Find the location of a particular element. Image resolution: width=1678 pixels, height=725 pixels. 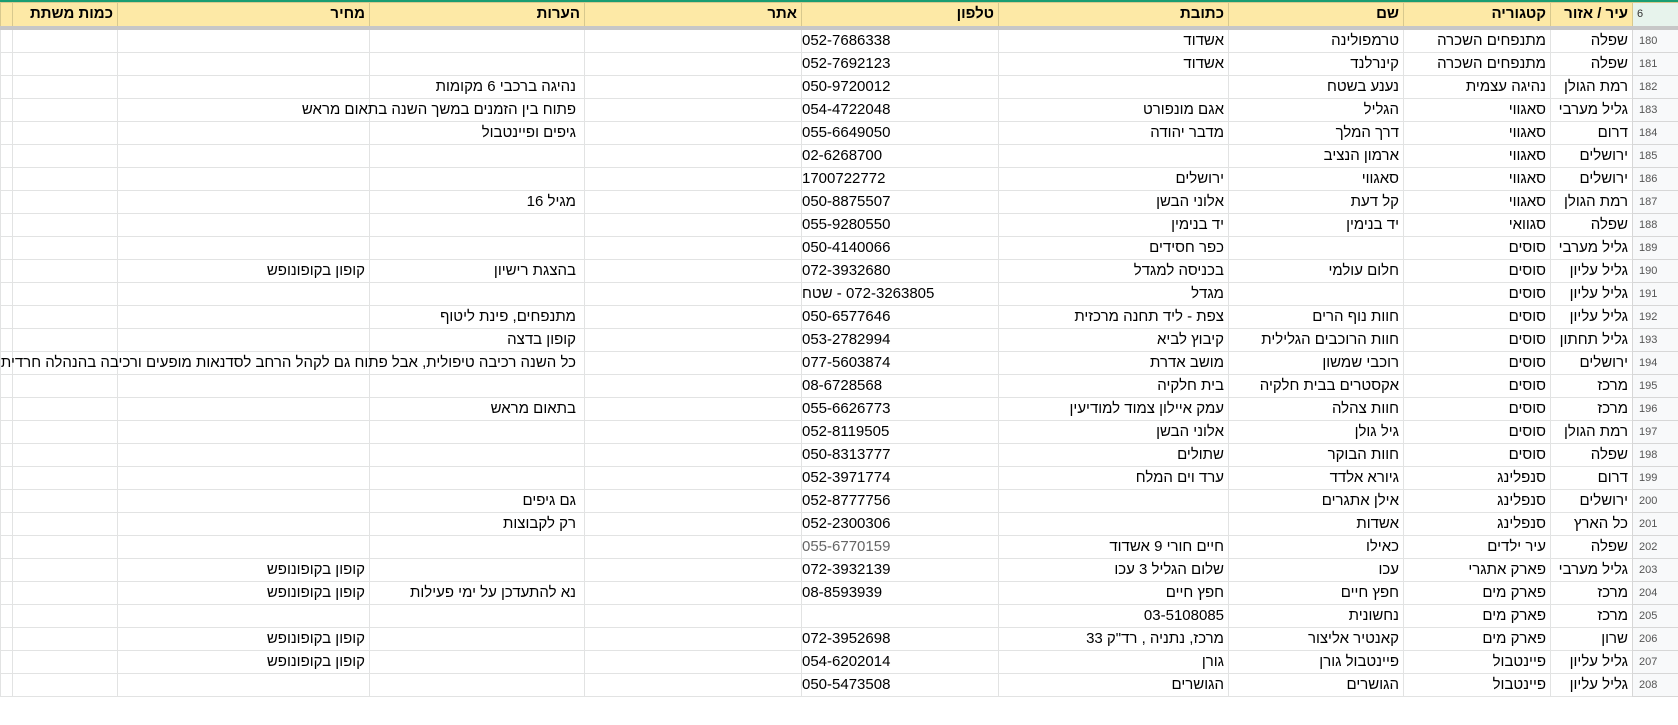

cell-name: קינרלנד is located at coordinates (1316, 63).